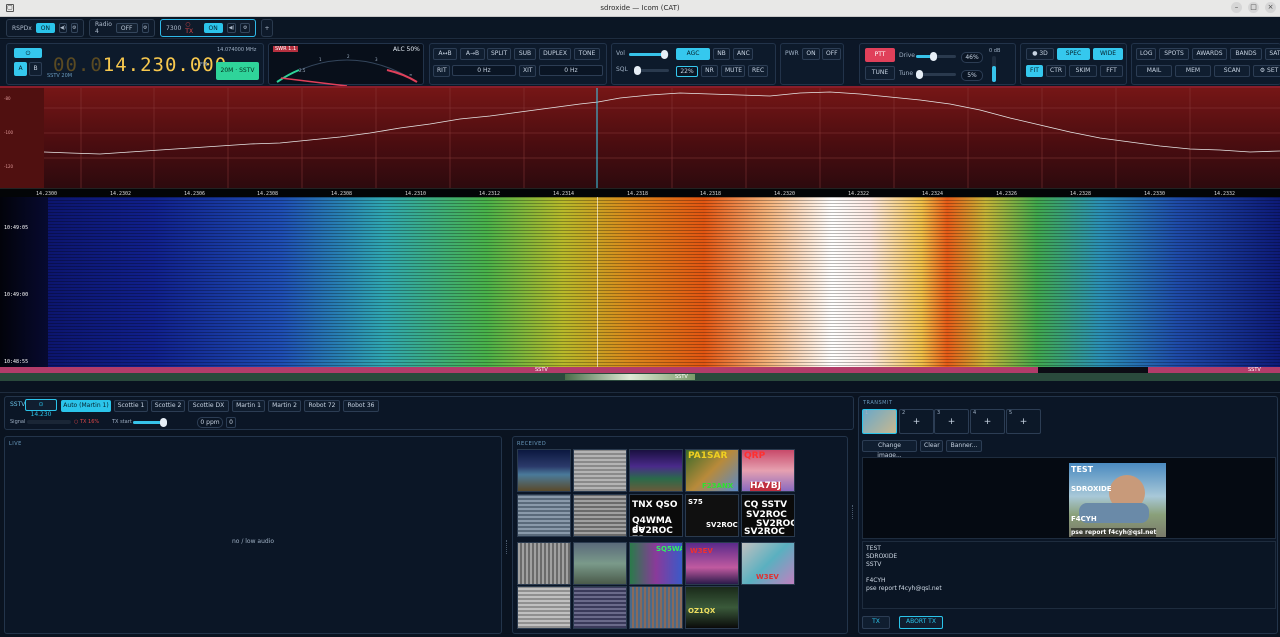 Image resolution: width=1280 pixels, height=637 pixels. Describe the element at coordinates (284, 406) in the screenshot. I see `mode-martin2: Martin 2` at that location.